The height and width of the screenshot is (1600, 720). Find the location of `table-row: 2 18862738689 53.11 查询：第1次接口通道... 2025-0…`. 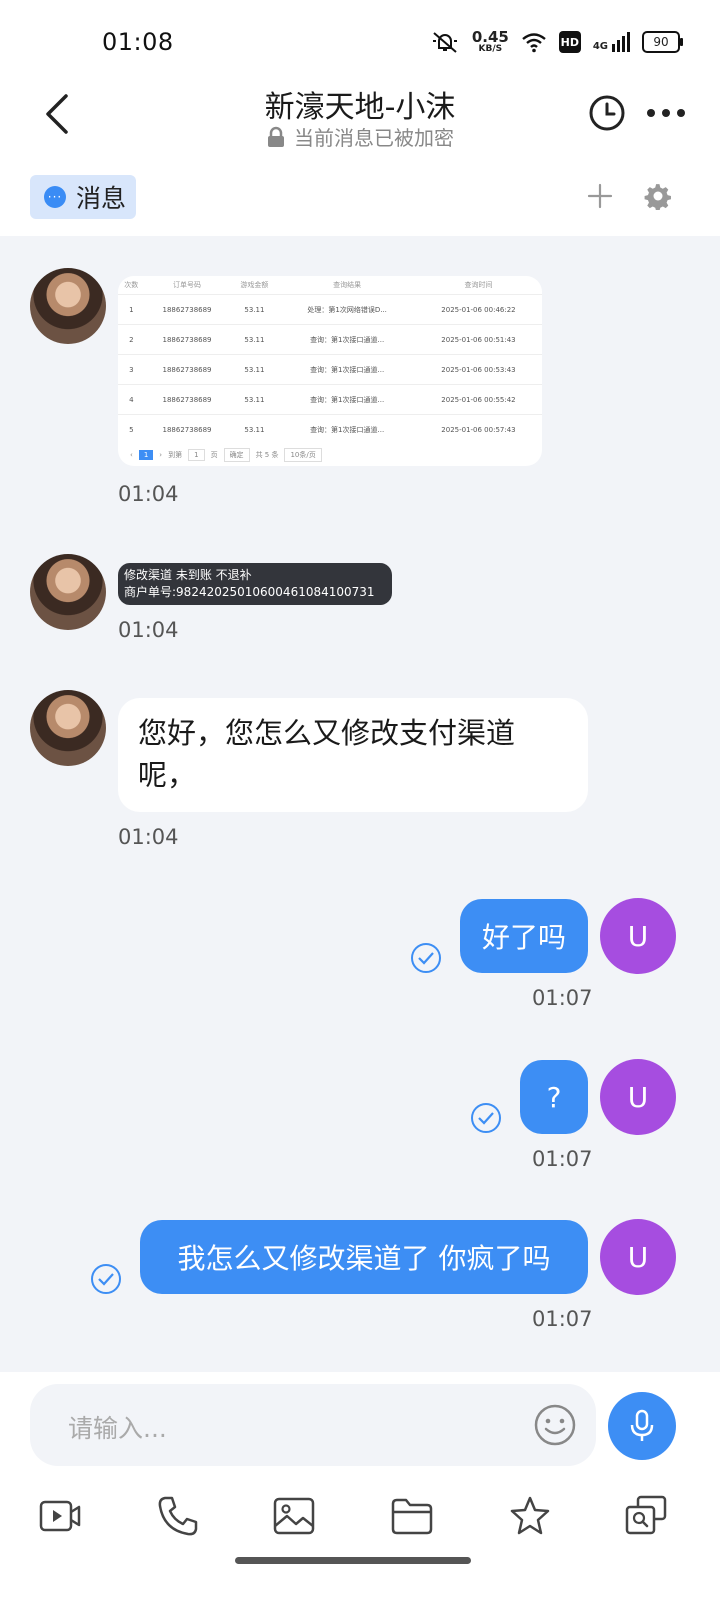

table-row: 2 18862738689 53.11 查询：第1次接口通道... 2025-0… is located at coordinates (330, 339).